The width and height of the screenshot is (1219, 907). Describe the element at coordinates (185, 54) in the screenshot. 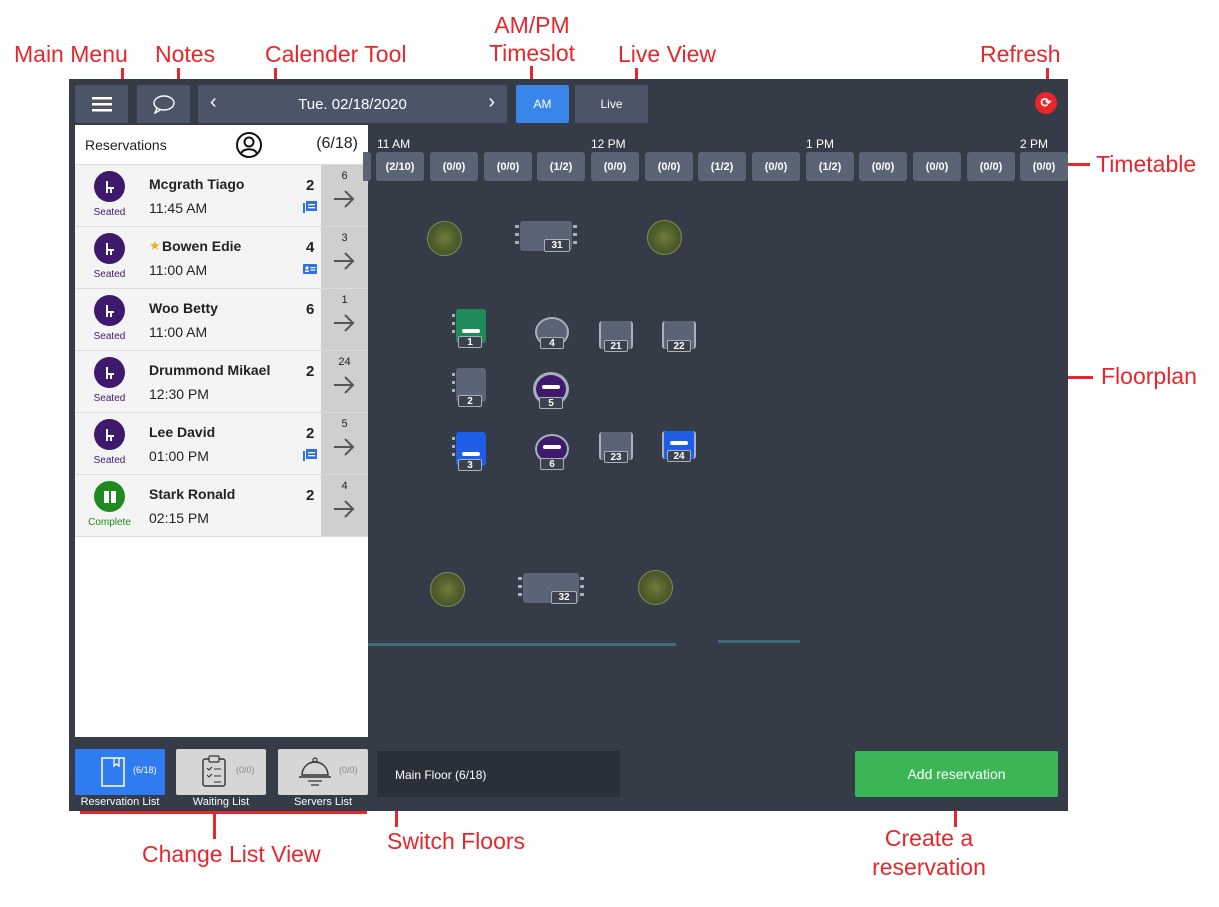

I see `callout-notes: Notes` at that location.